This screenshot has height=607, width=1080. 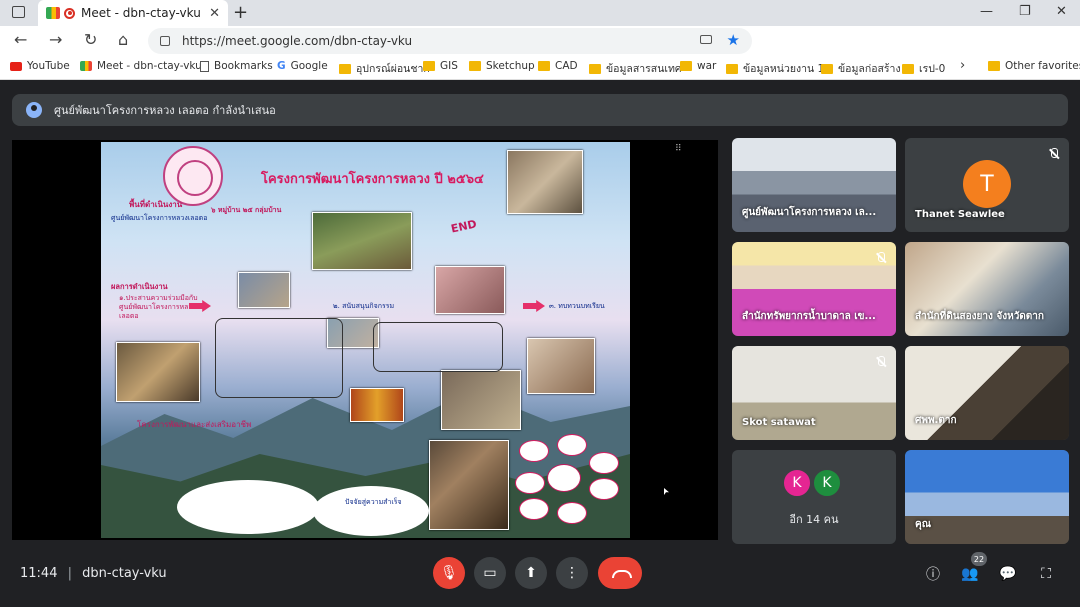 What do you see at coordinates (814, 393) in the screenshot?
I see `participant-tile: Skot satawat` at bounding box center [814, 393].